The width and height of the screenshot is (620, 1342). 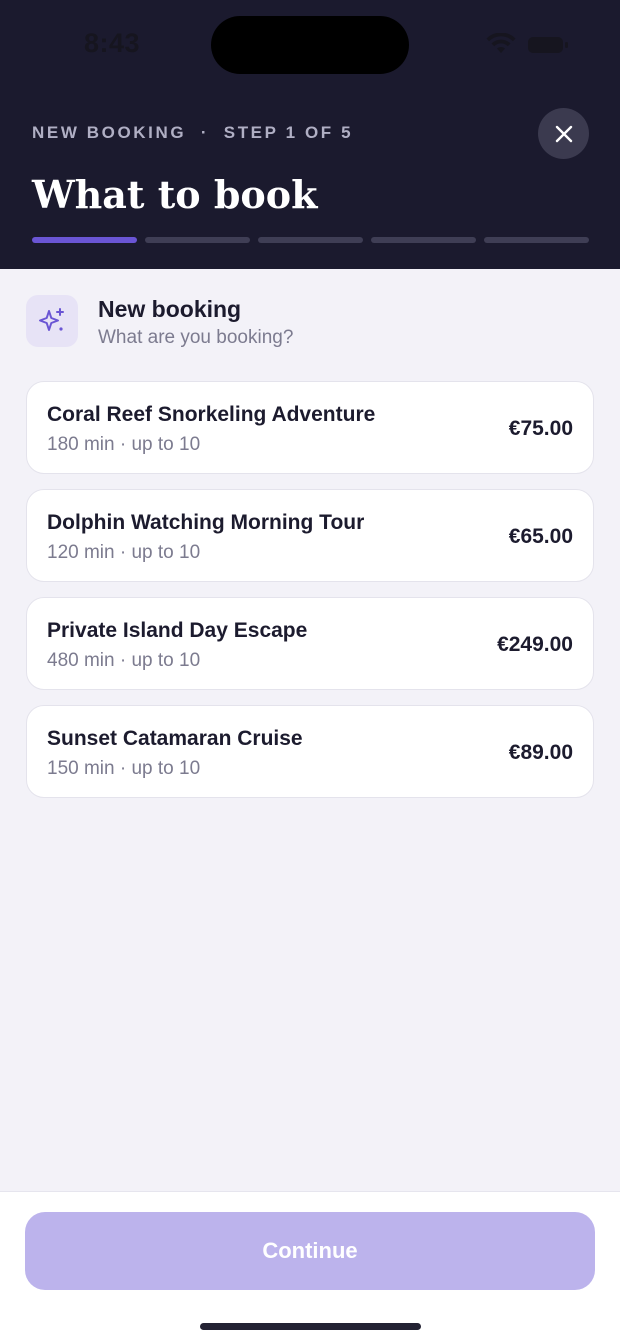 What do you see at coordinates (548, 45) in the screenshot?
I see `battery-icon` at bounding box center [548, 45].